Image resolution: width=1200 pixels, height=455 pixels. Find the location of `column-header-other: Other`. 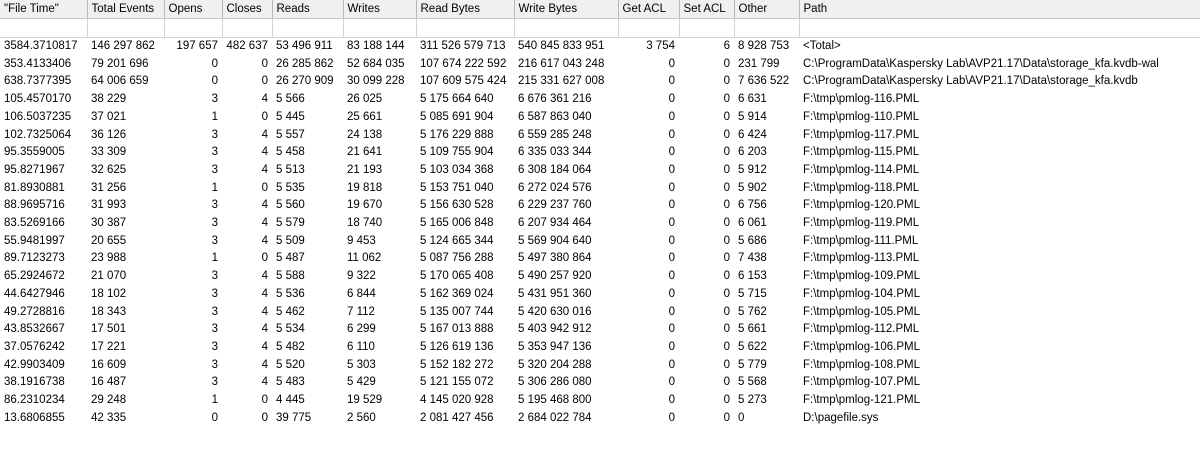

column-header-other: Other is located at coordinates (767, 9).